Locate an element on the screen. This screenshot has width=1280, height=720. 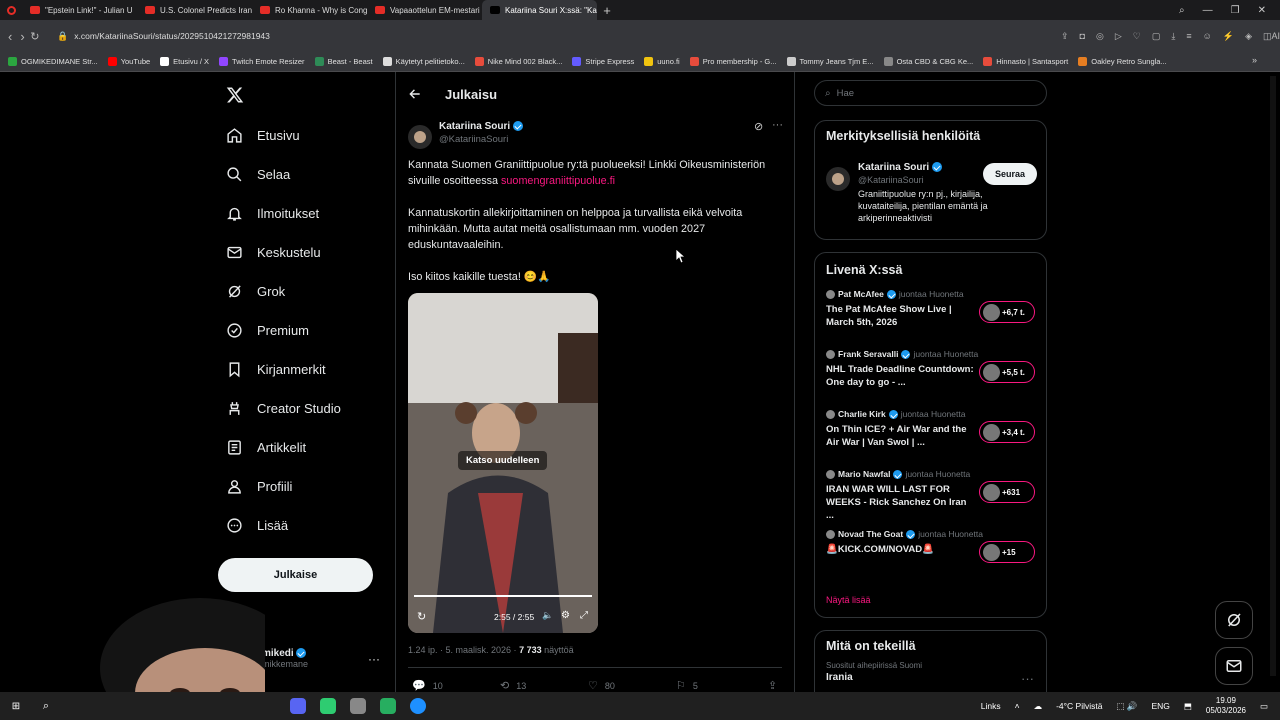
ai-button: ◫AI is located at coordinates (1271, 36).